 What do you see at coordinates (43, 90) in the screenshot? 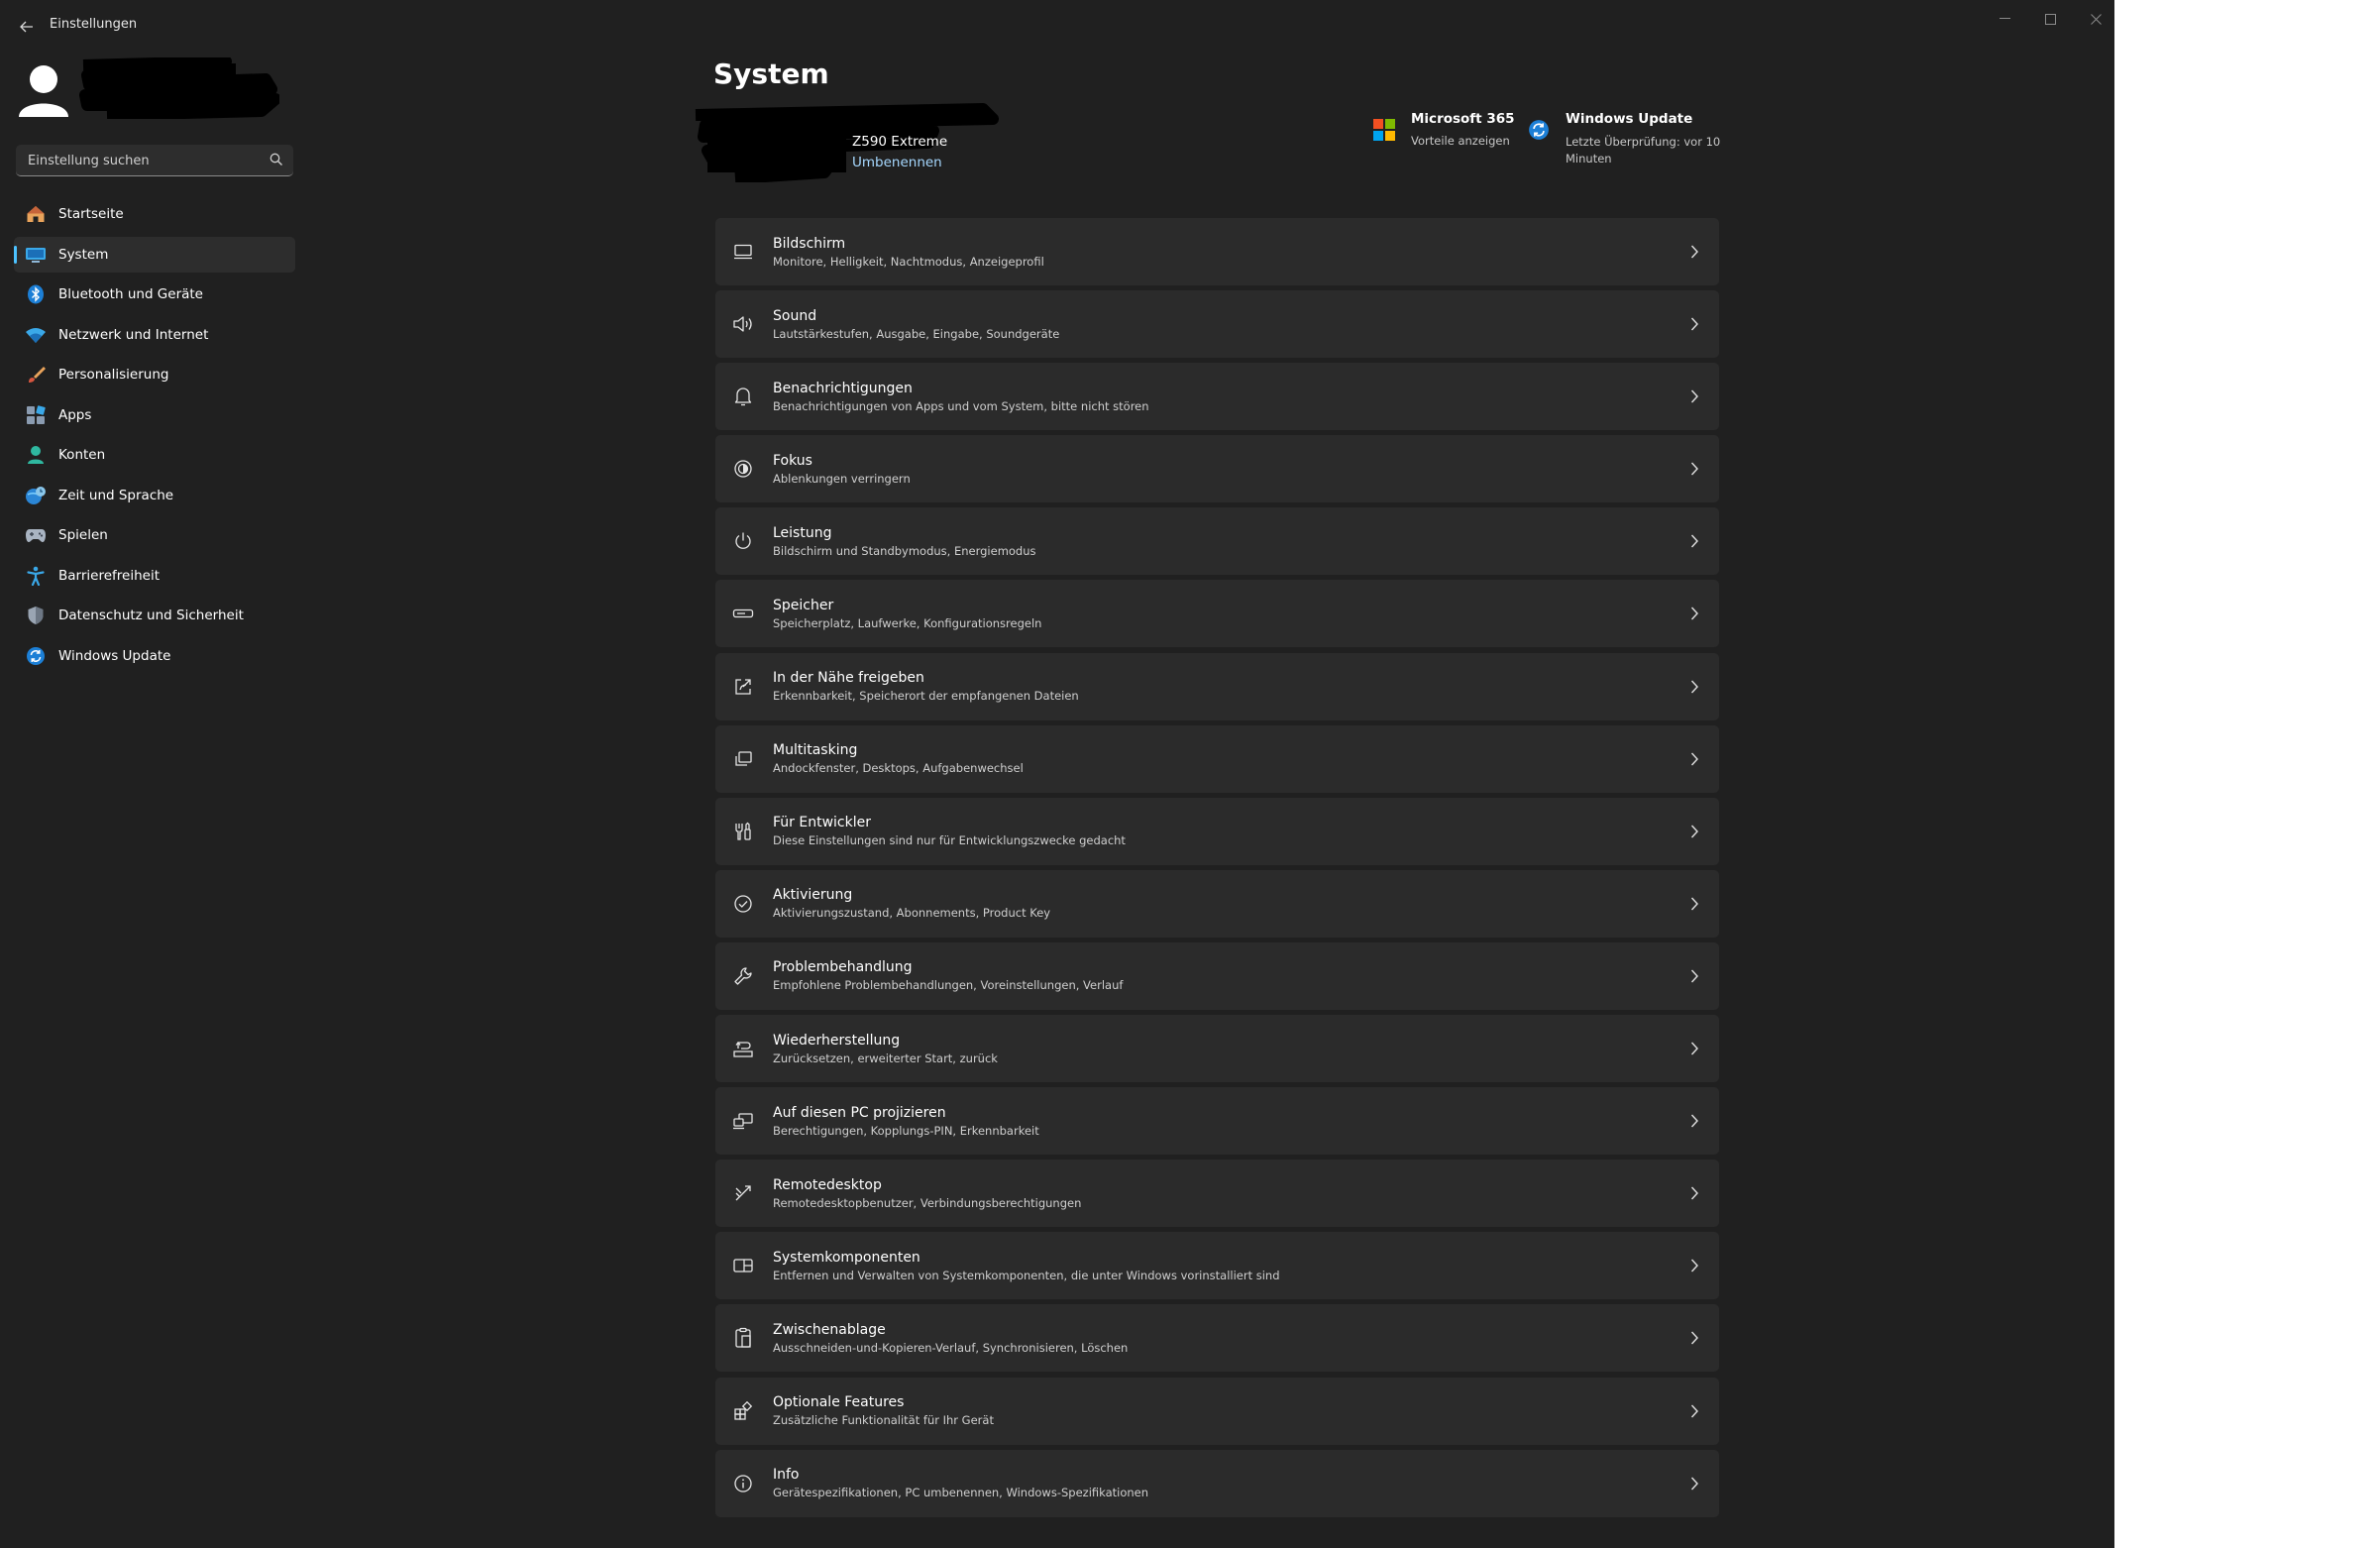
I see `user-avatar` at bounding box center [43, 90].